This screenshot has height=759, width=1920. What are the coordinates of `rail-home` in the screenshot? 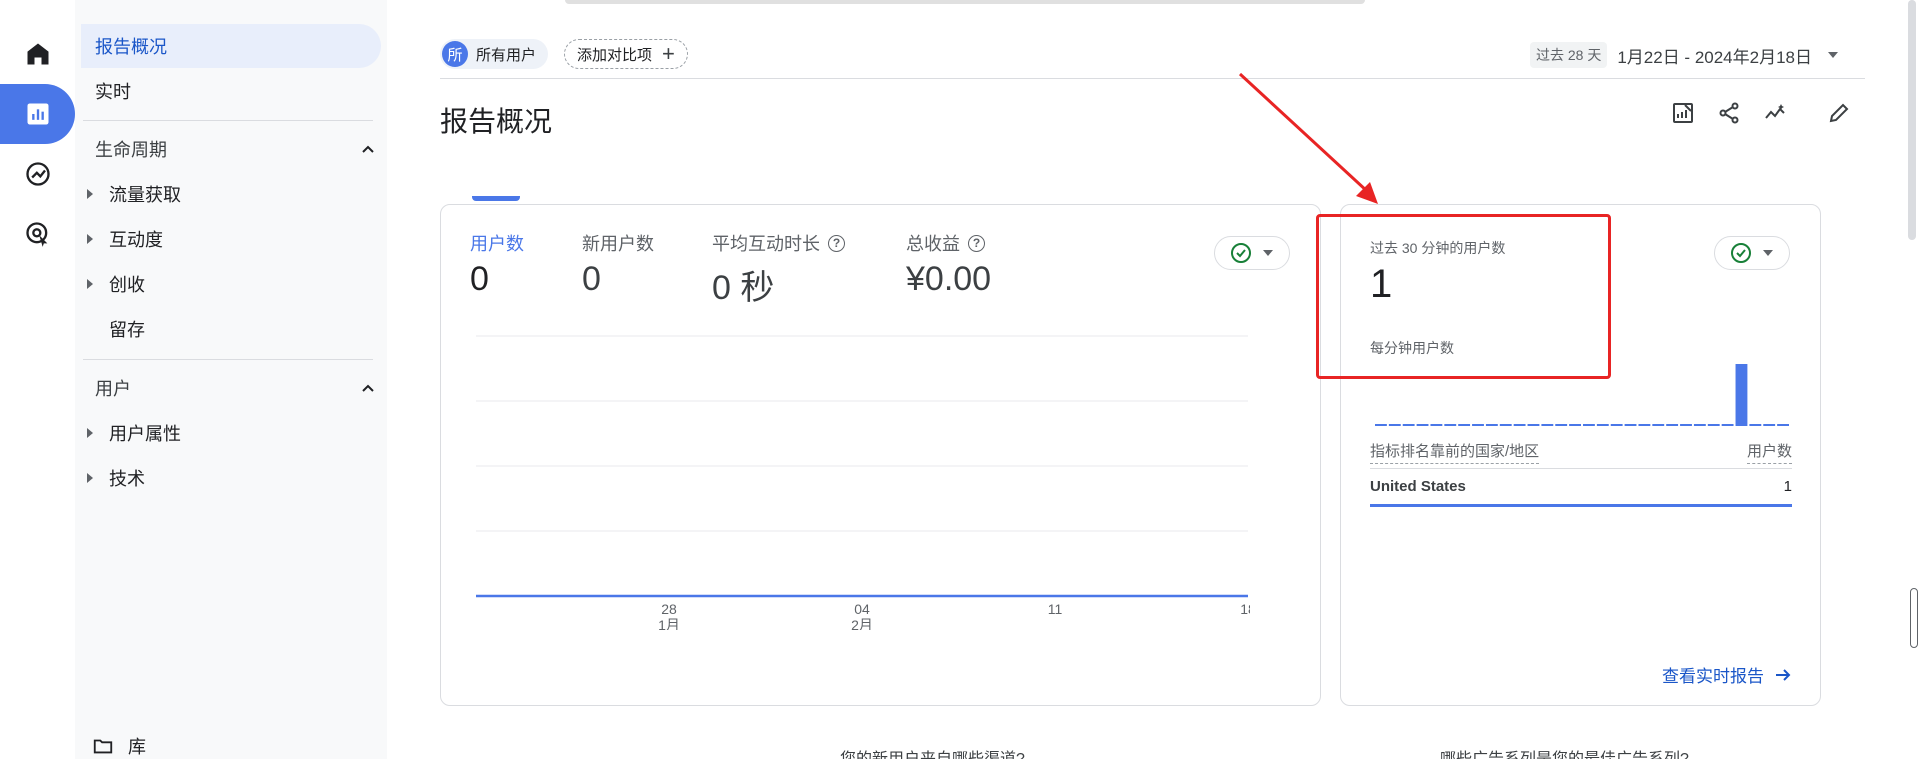 It's located at (37, 54).